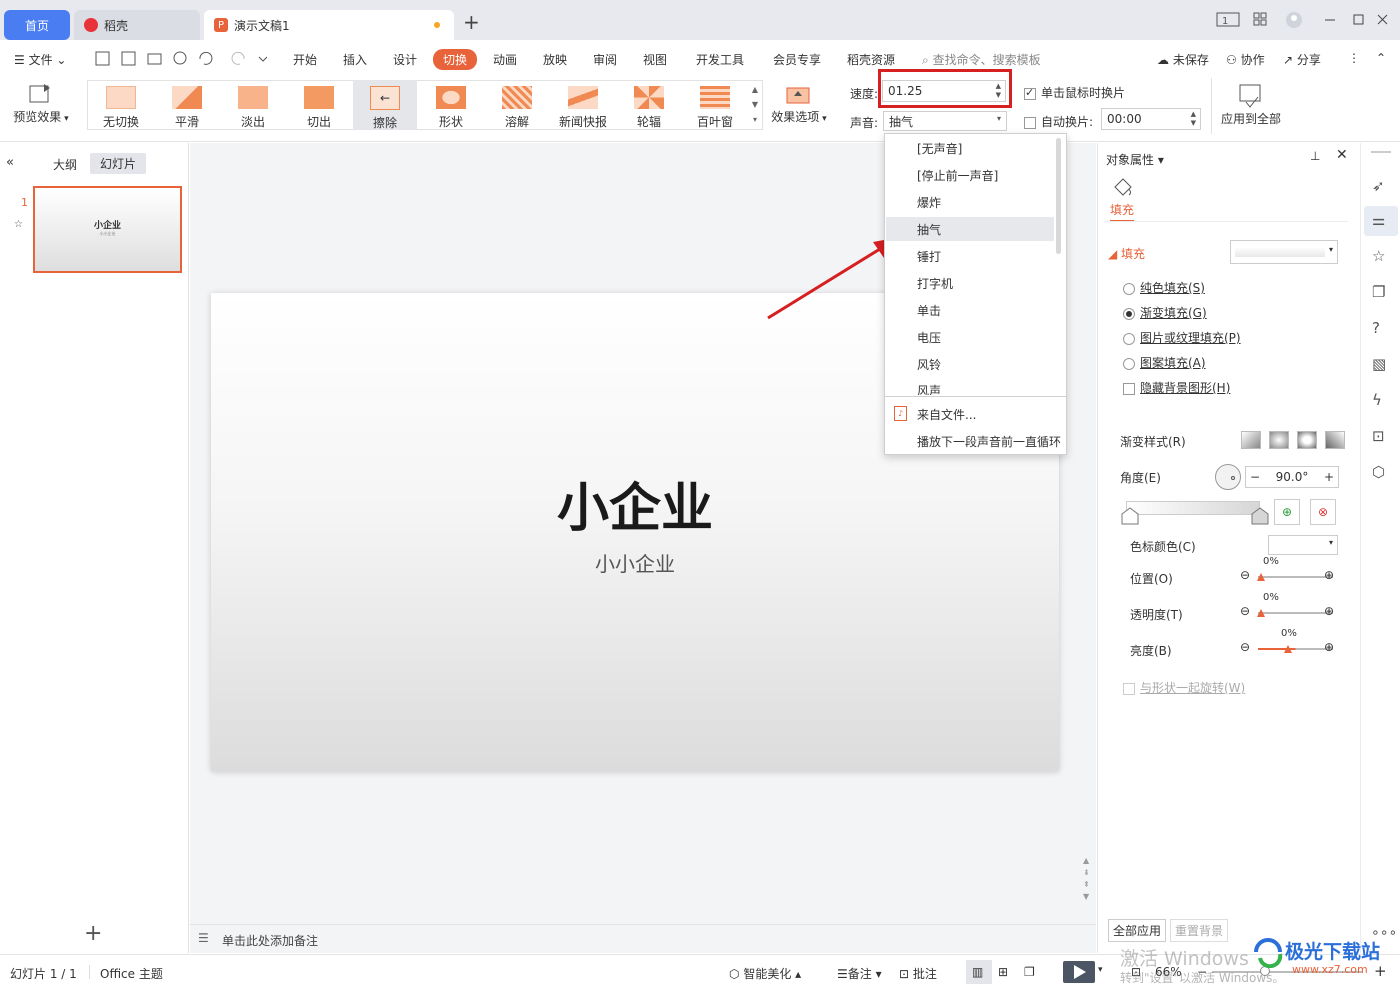 This screenshot has height=989, width=1400. I want to click on rotate-check-icon, so click(1129, 688).